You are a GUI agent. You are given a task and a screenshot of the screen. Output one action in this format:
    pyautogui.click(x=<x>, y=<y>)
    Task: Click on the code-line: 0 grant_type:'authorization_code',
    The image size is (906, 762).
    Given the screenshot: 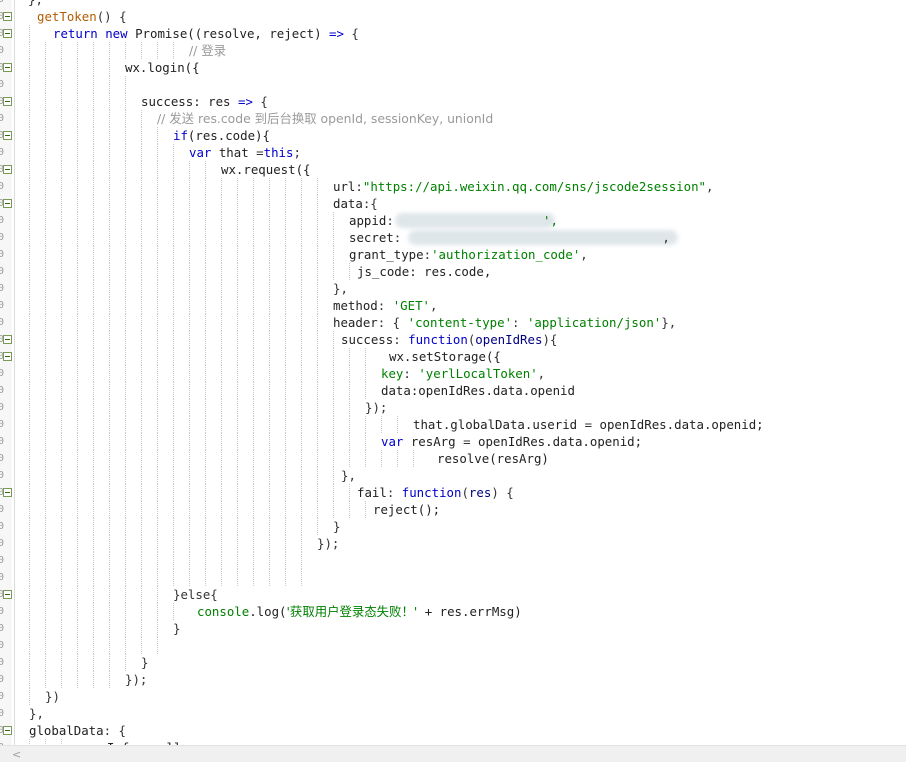 What is the action you would take?
    pyautogui.click(x=453, y=254)
    